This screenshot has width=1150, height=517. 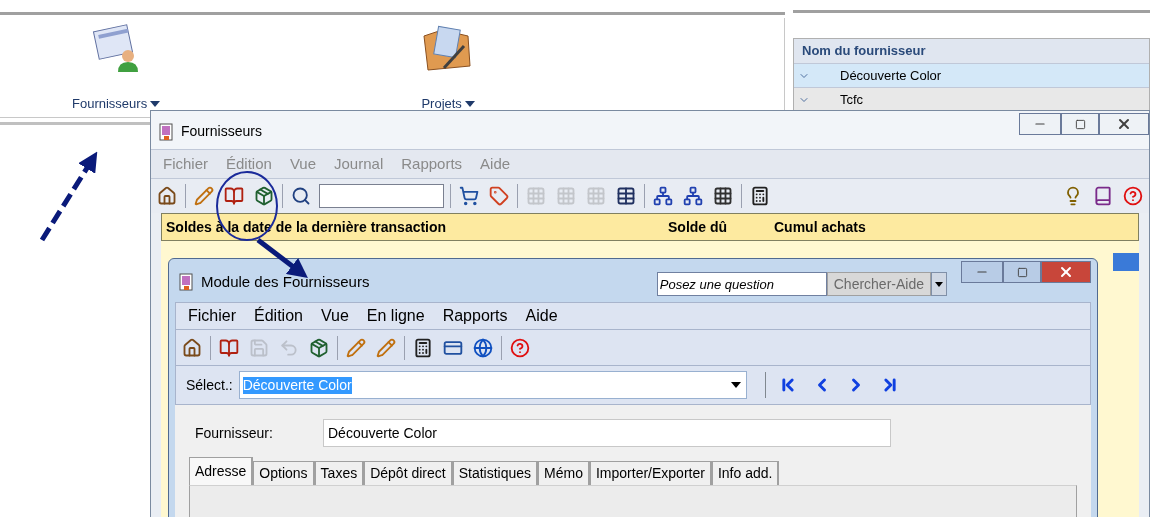 I want to click on help-dropdown-button, so click(x=939, y=284).